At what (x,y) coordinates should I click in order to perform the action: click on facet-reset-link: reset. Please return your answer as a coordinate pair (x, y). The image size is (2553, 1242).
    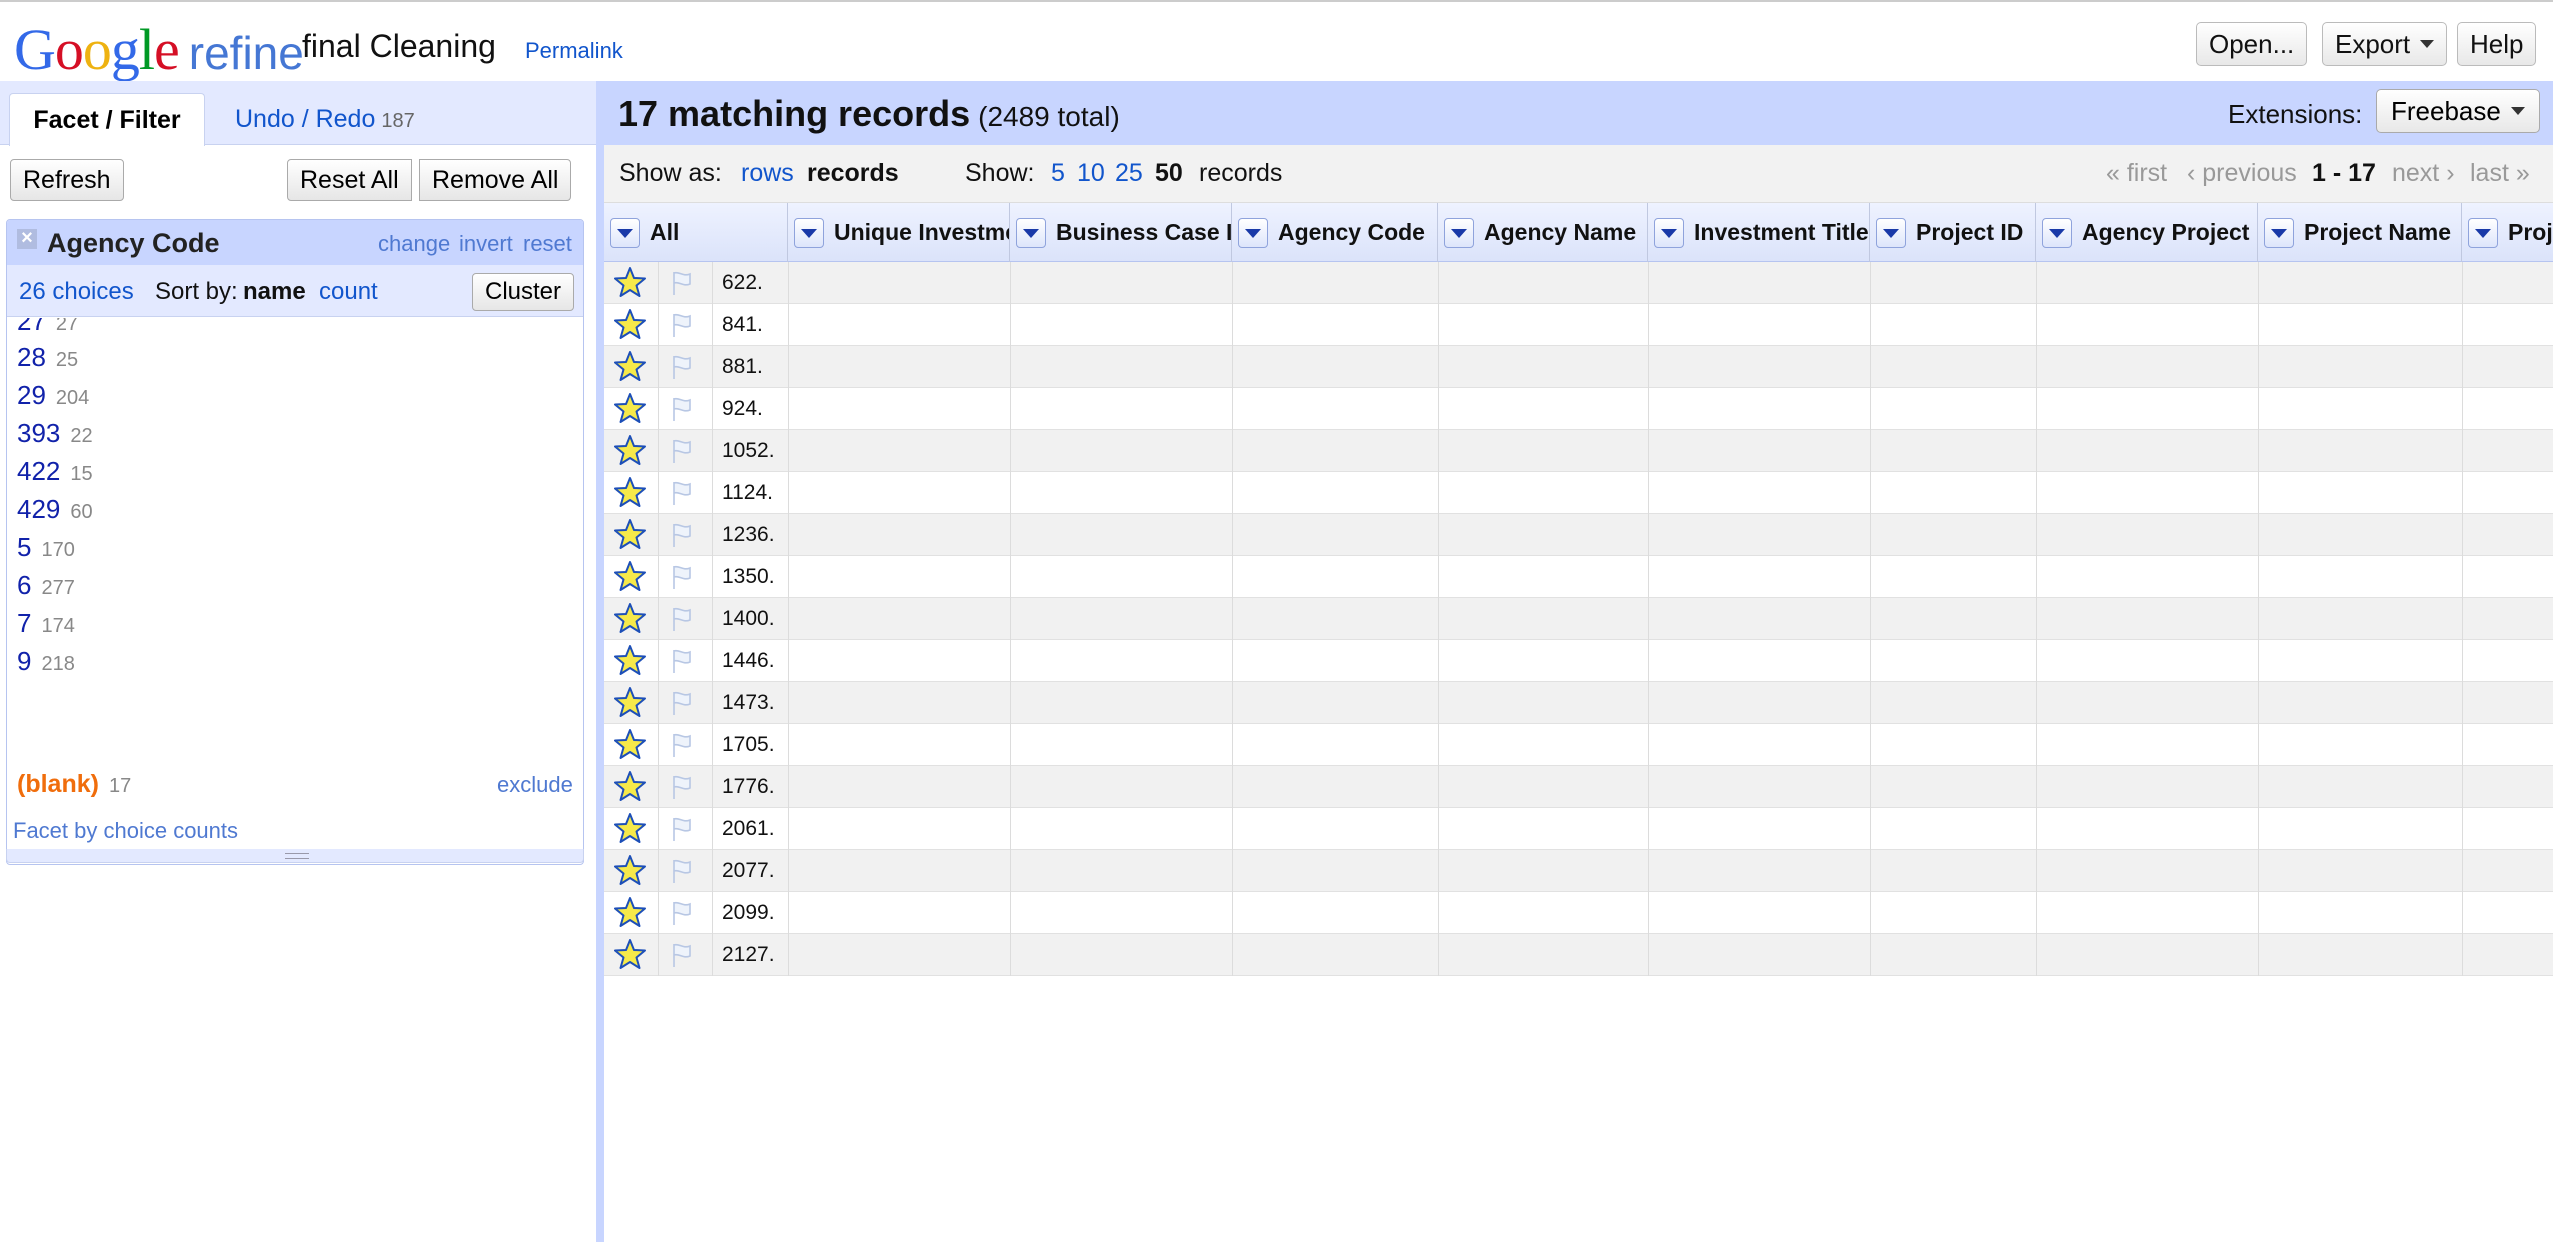
    Looking at the image, I should click on (547, 244).